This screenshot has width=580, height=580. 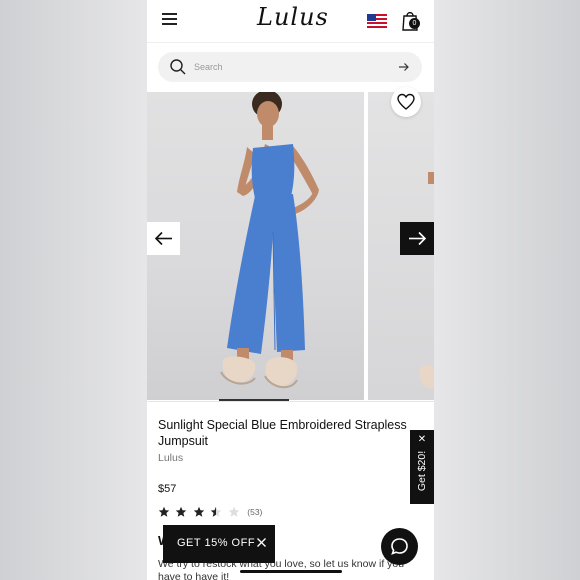 I want to click on chat-bubble-icon, so click(x=399, y=546).